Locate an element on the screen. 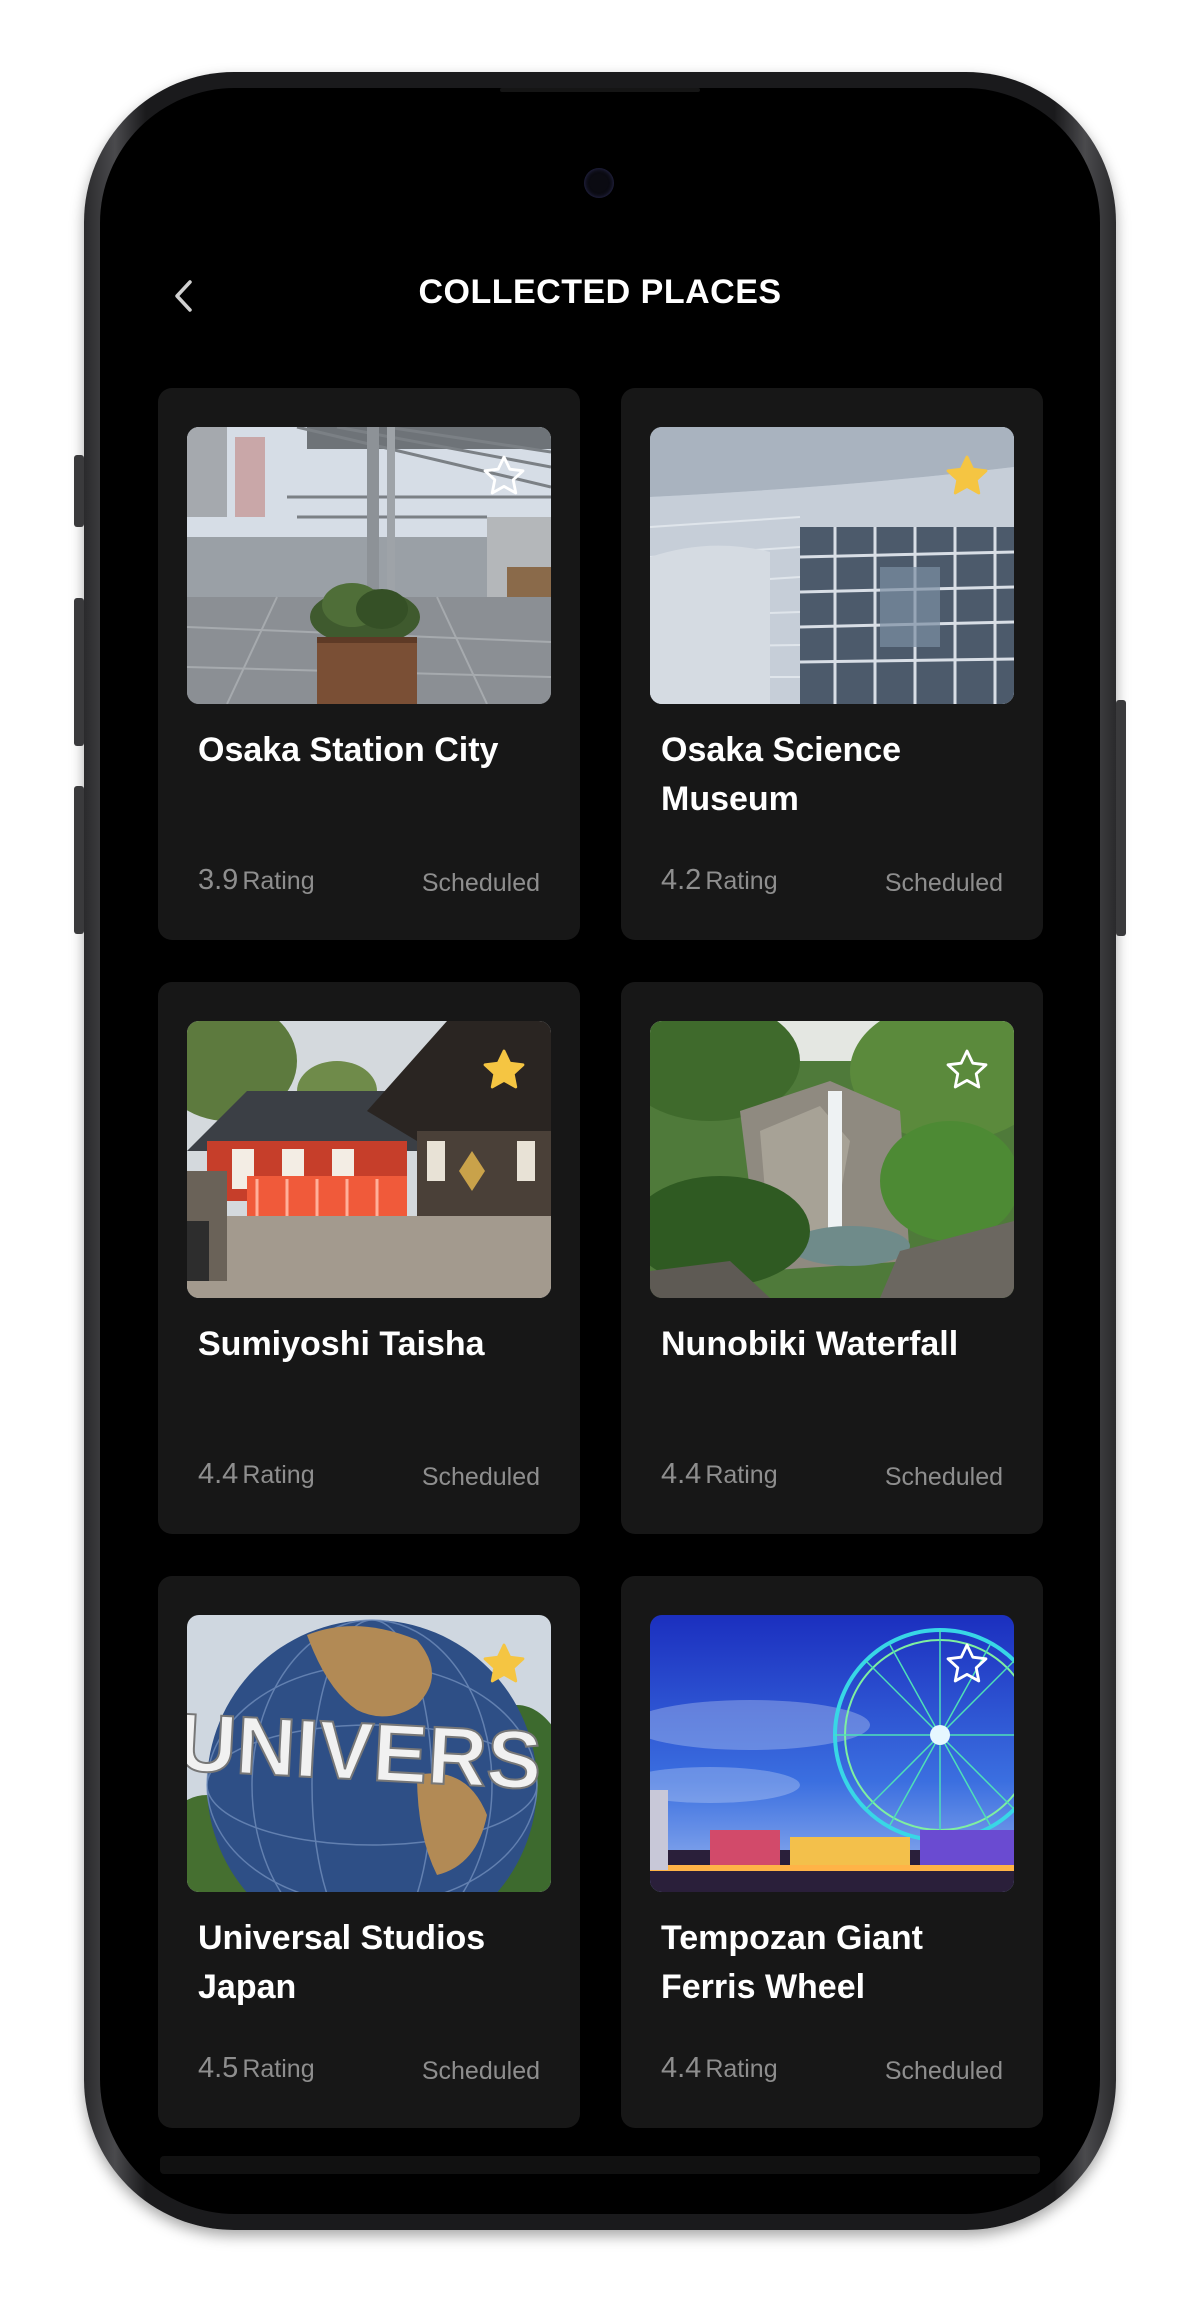  speaker-slot is located at coordinates (600, 90).